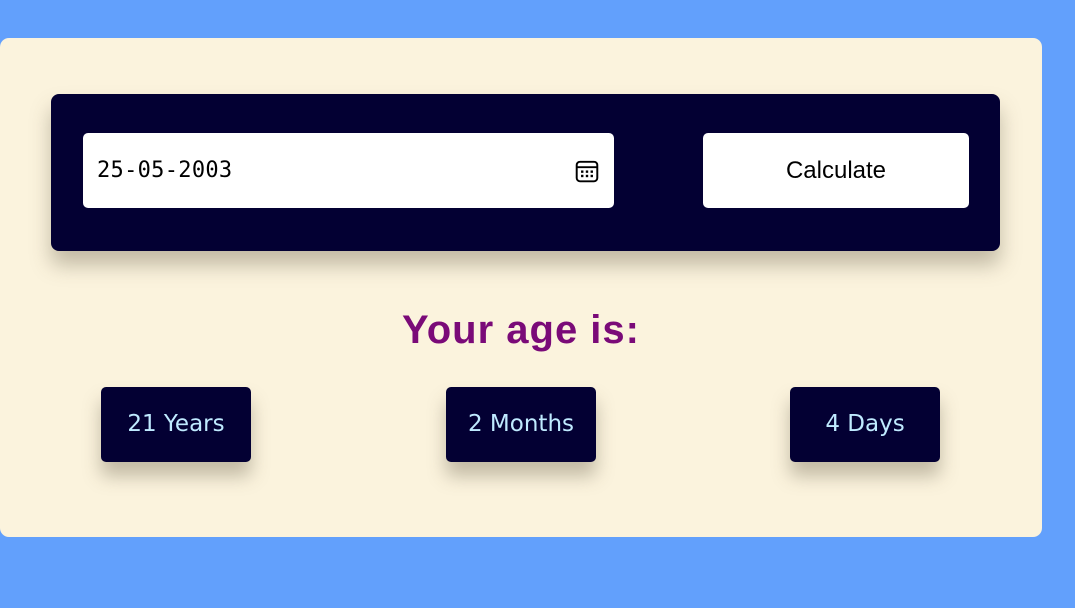 This screenshot has width=1075, height=608. Describe the element at coordinates (176, 424) in the screenshot. I see `years-result: 21 Years` at that location.